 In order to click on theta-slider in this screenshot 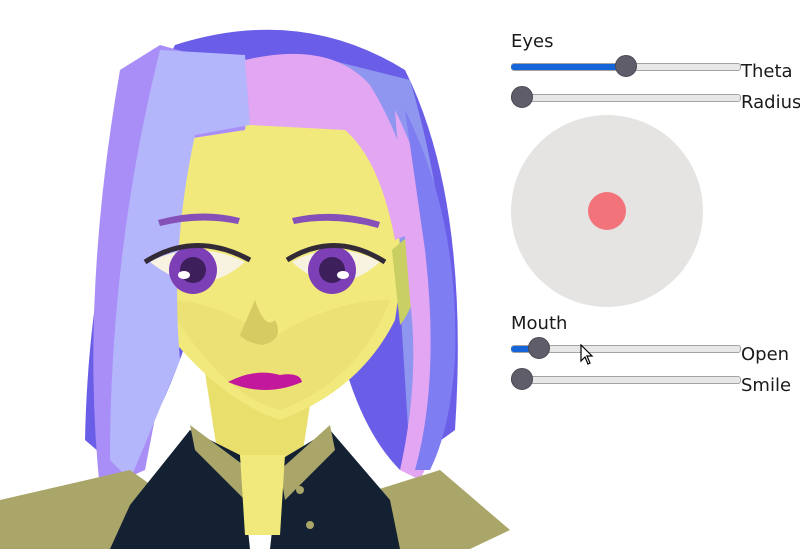, I will do `click(626, 67)`.